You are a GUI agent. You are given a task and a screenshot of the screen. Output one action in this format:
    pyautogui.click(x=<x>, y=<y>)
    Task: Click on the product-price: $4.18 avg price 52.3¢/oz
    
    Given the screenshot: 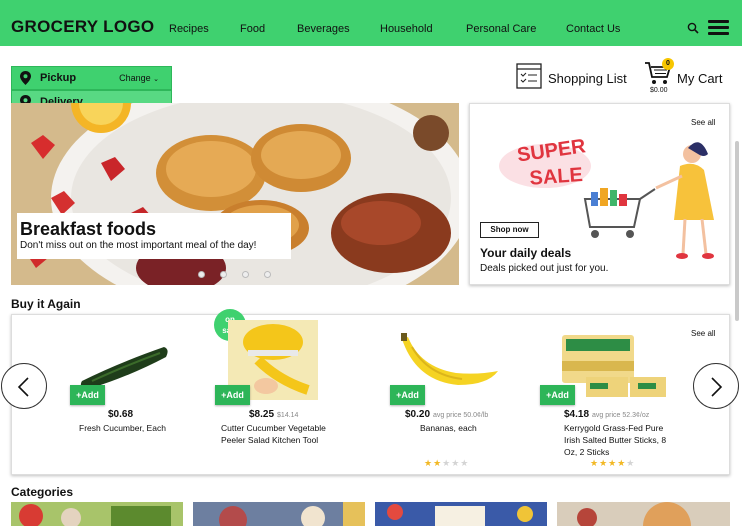 What is the action you would take?
    pyautogui.click(x=607, y=414)
    